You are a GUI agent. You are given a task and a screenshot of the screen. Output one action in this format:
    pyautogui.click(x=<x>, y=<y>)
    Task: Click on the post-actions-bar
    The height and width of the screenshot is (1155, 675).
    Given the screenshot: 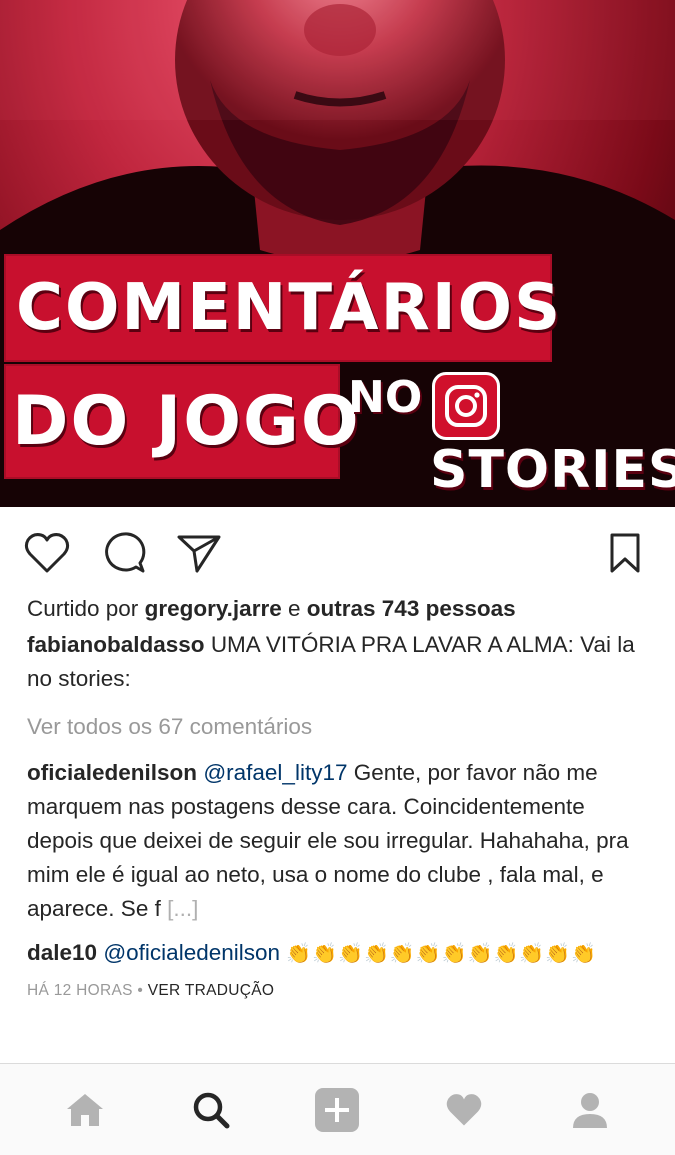 What is the action you would take?
    pyautogui.click(x=337, y=550)
    